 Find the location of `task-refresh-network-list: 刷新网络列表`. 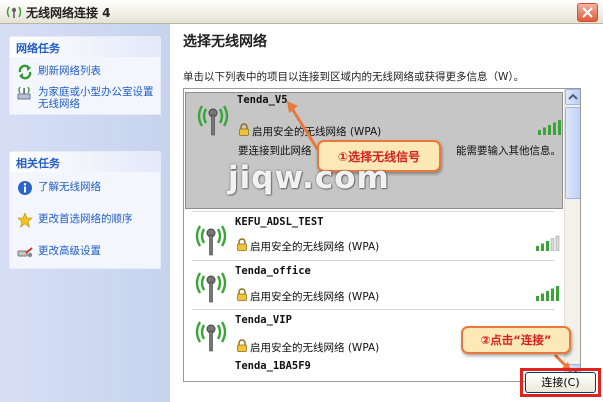

task-refresh-network-list: 刷新网络列表 is located at coordinates (87, 72).